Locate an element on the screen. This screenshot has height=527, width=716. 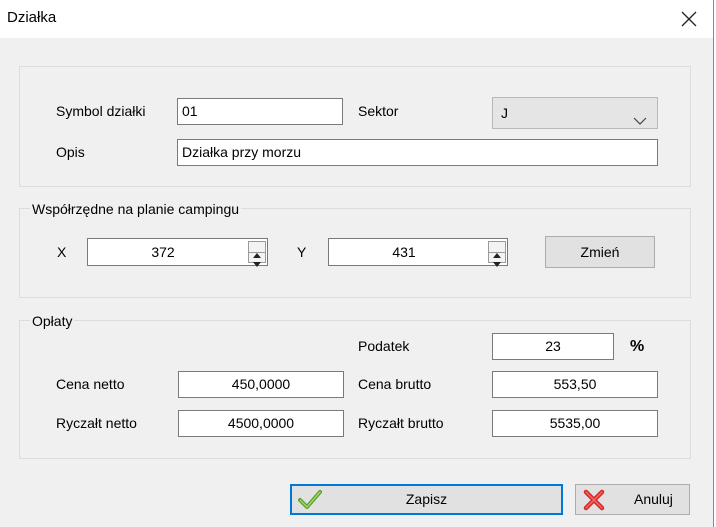
save-button: Zapisz is located at coordinates (426, 499).